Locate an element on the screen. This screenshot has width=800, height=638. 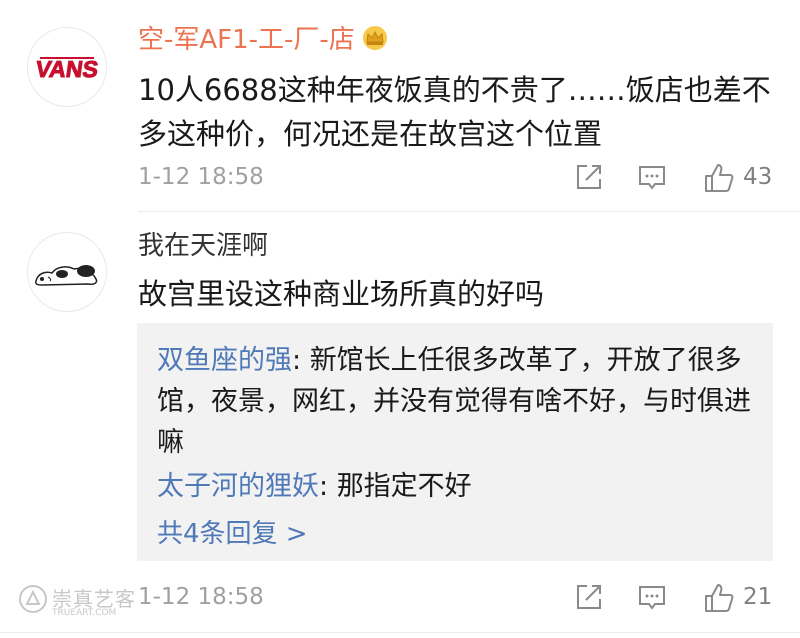
avatar-label: VANS is located at coordinates (67, 69).